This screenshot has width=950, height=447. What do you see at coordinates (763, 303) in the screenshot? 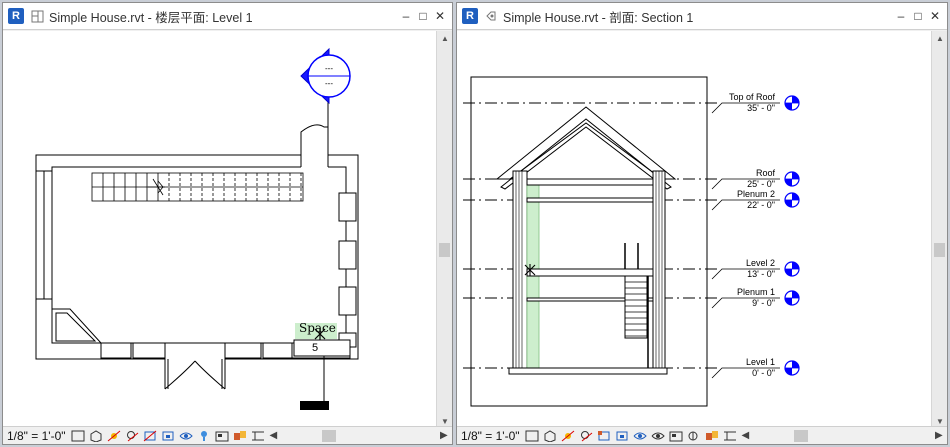
I see `level-elevation: 9' - 0"` at bounding box center [763, 303].